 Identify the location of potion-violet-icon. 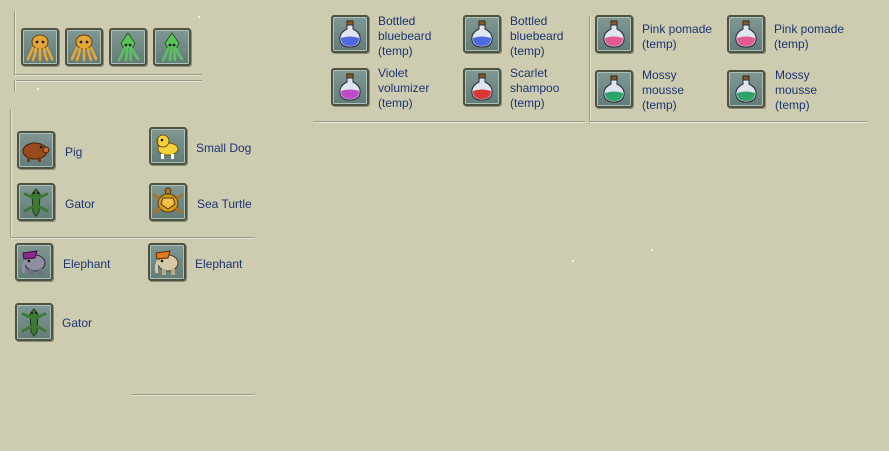
(350, 87).